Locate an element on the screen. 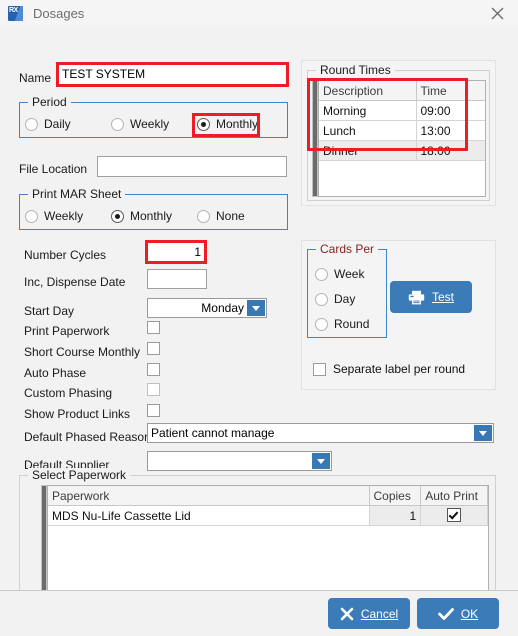 Image resolution: width=518 pixels, height=636 pixels. auto-phase-checkbox is located at coordinates (153, 369).